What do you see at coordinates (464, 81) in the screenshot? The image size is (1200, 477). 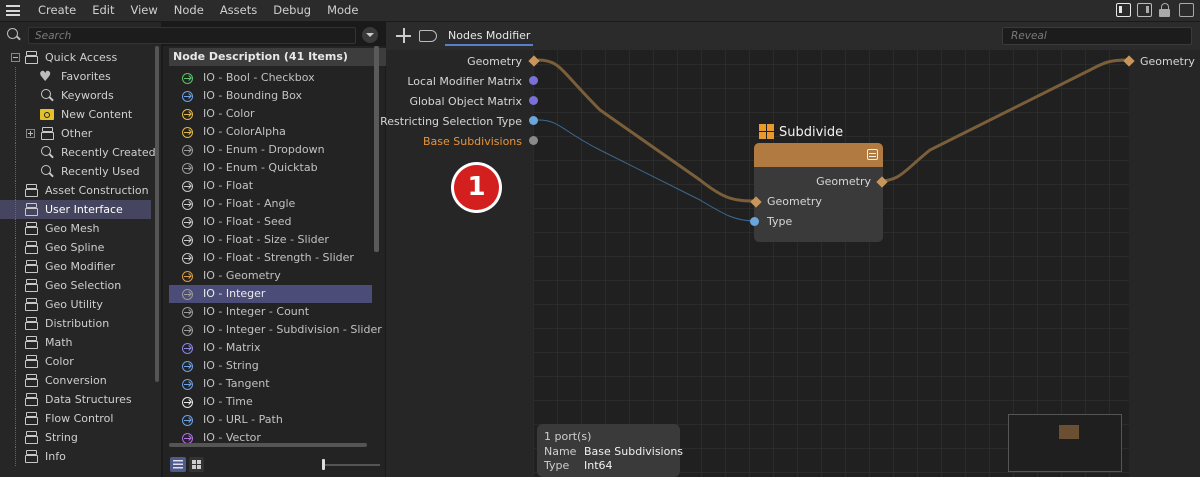 I see `input-port-local-matrix-label: Local Modifier Matrix` at bounding box center [464, 81].